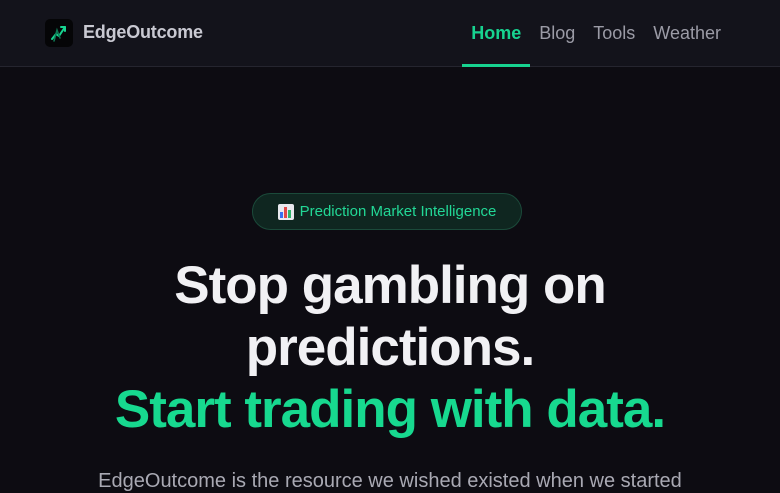 The height and width of the screenshot is (493, 780). I want to click on hero-badge: Prediction Market Intelligence, so click(387, 211).